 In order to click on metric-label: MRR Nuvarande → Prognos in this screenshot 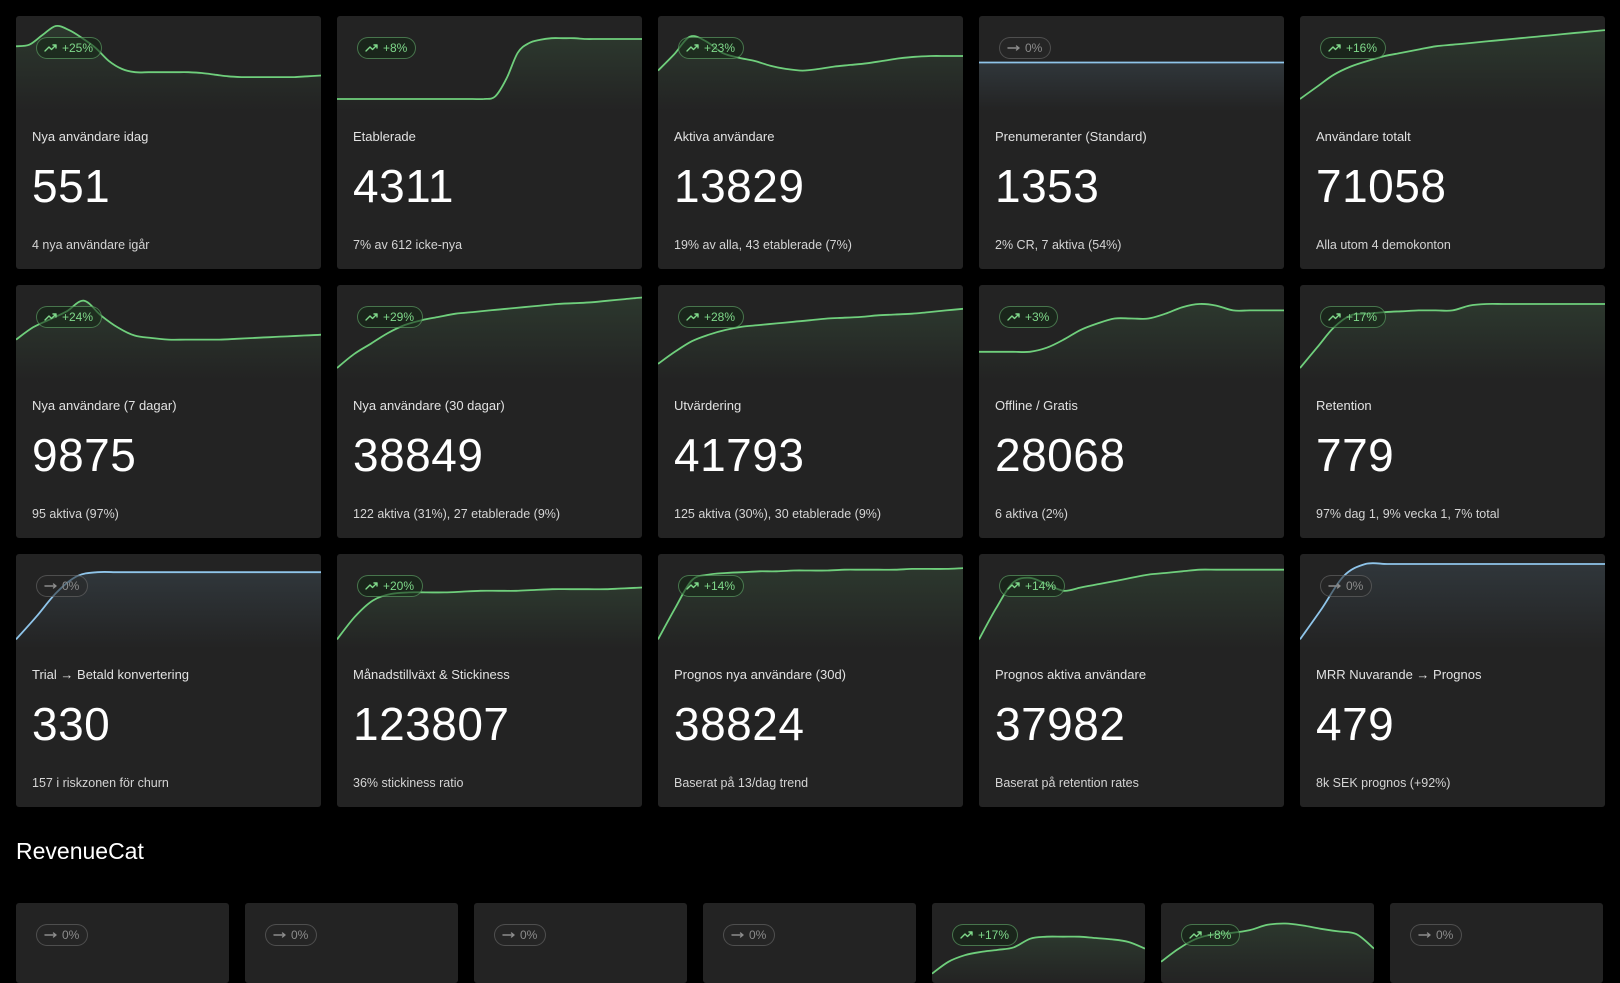, I will do `click(1399, 674)`.